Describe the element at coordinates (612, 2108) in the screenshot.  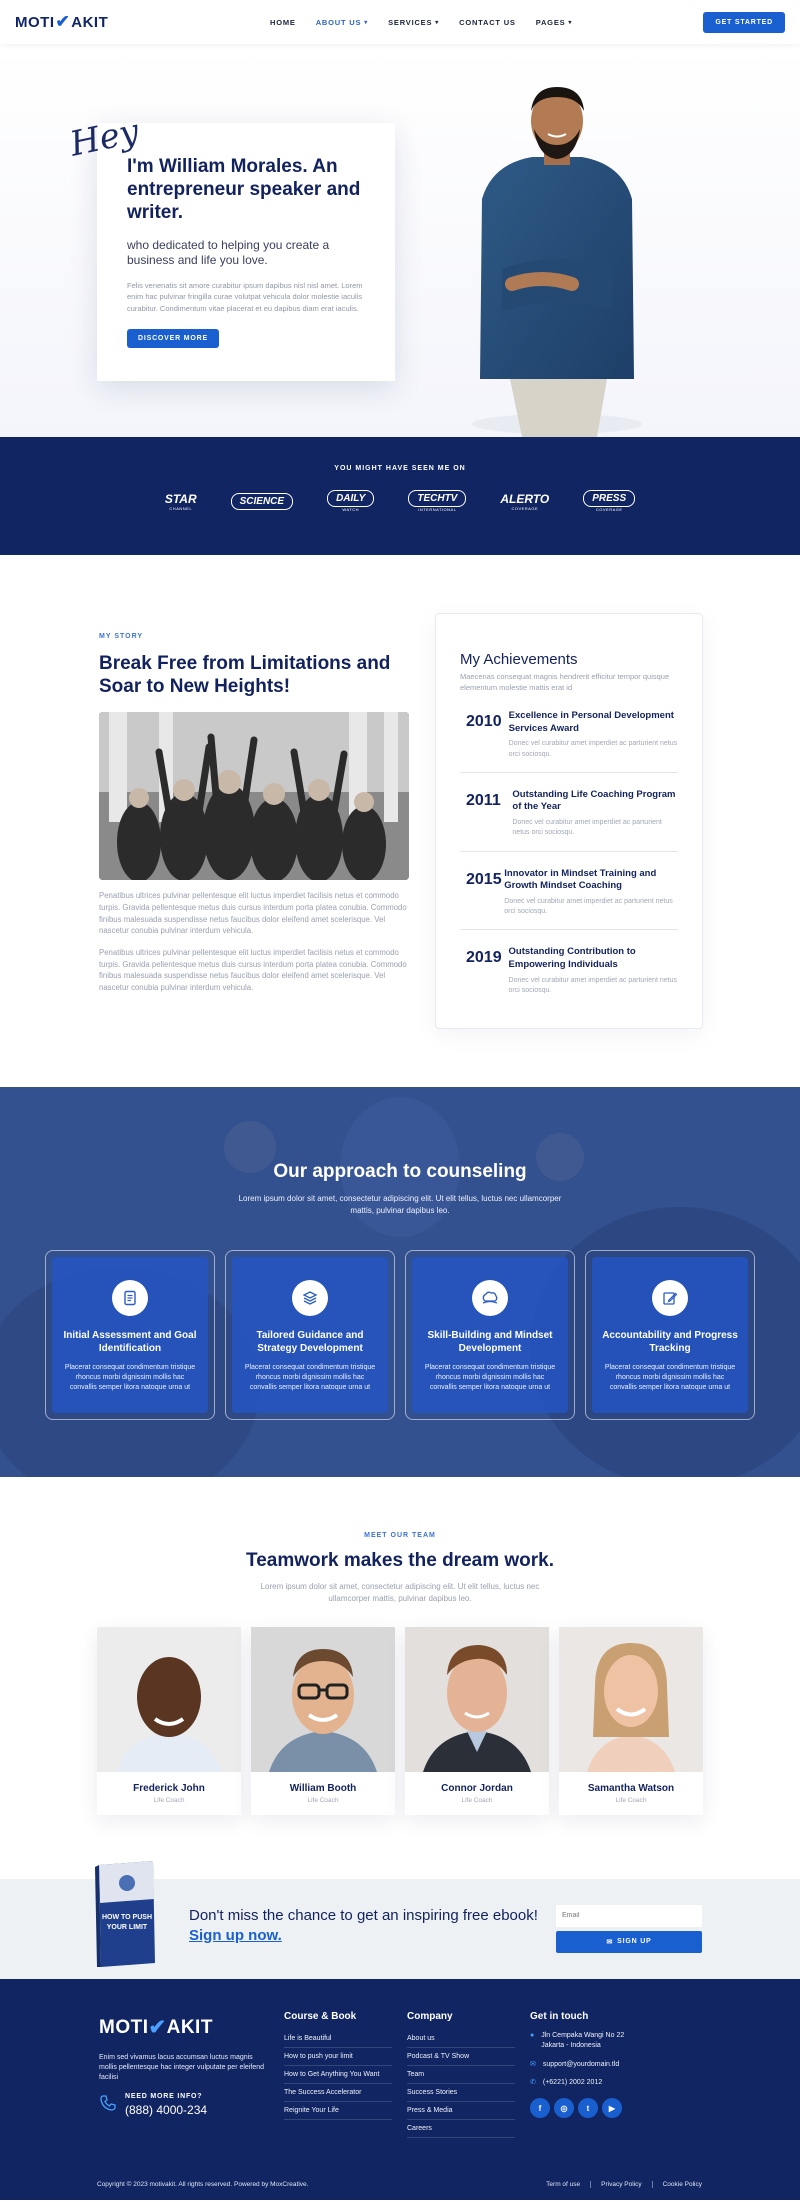
I see `youtube-icon: ▶` at that location.